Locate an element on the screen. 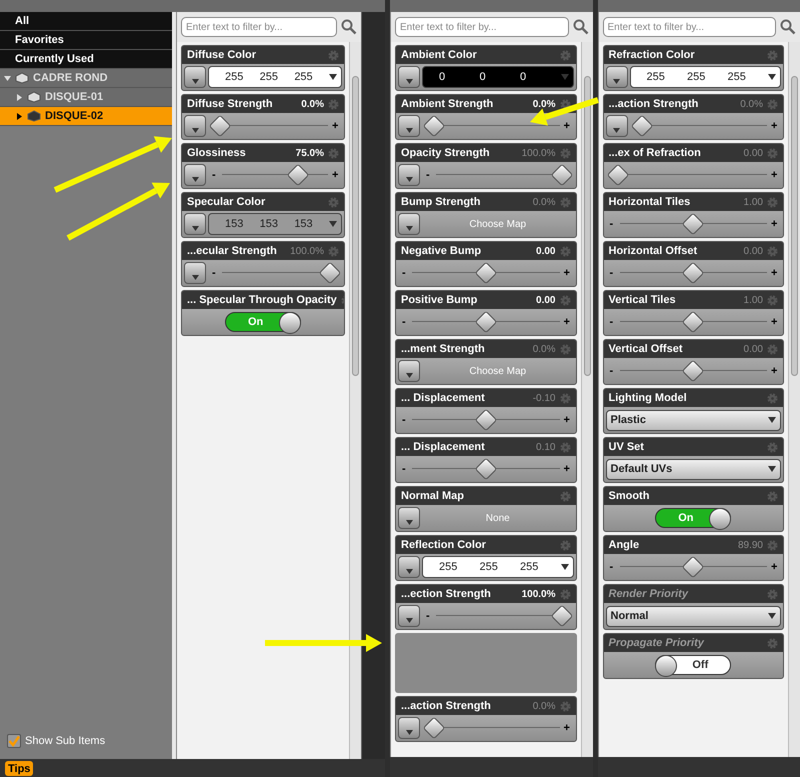 Image resolution: width=800 pixels, height=777 pixels. tree-item: DISQUE-02 is located at coordinates (86, 116).